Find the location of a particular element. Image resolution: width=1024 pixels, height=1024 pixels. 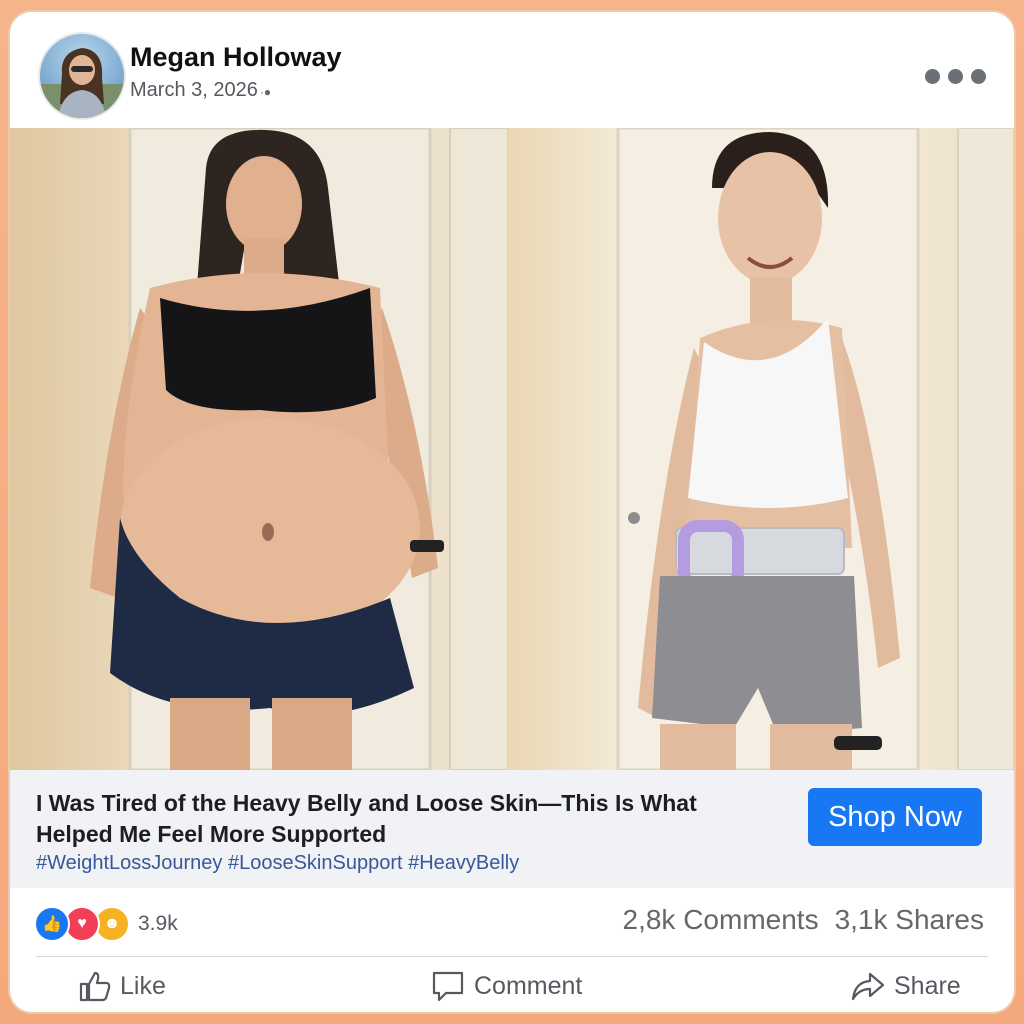

action-bar: Like Comment Share is located at coordinates (512, 986).